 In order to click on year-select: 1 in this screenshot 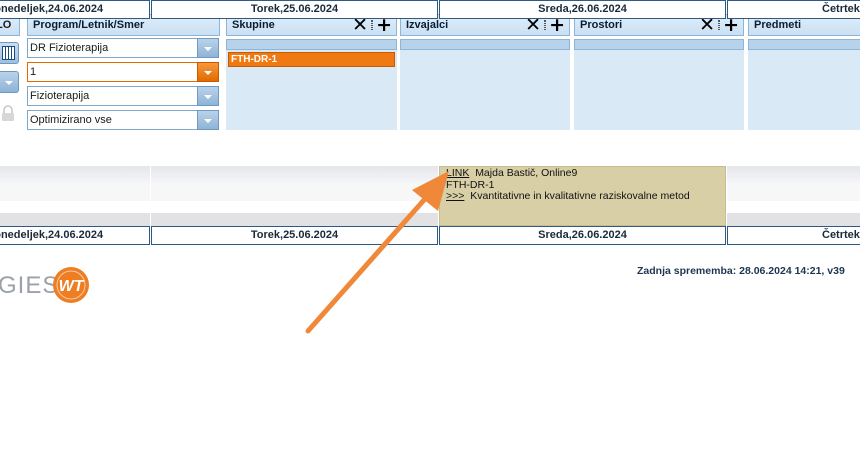, I will do `click(123, 72)`.